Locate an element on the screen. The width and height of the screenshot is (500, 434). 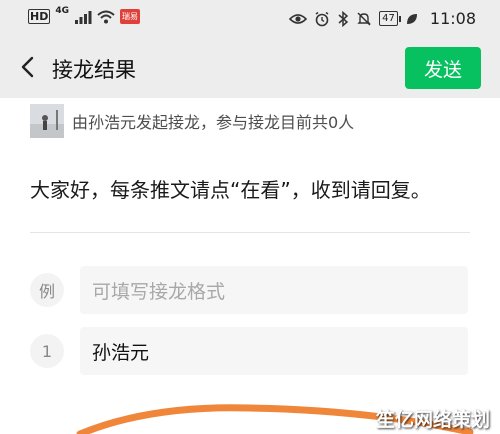
status-left: HD 4G 瑞易 is located at coordinates (84, 14).